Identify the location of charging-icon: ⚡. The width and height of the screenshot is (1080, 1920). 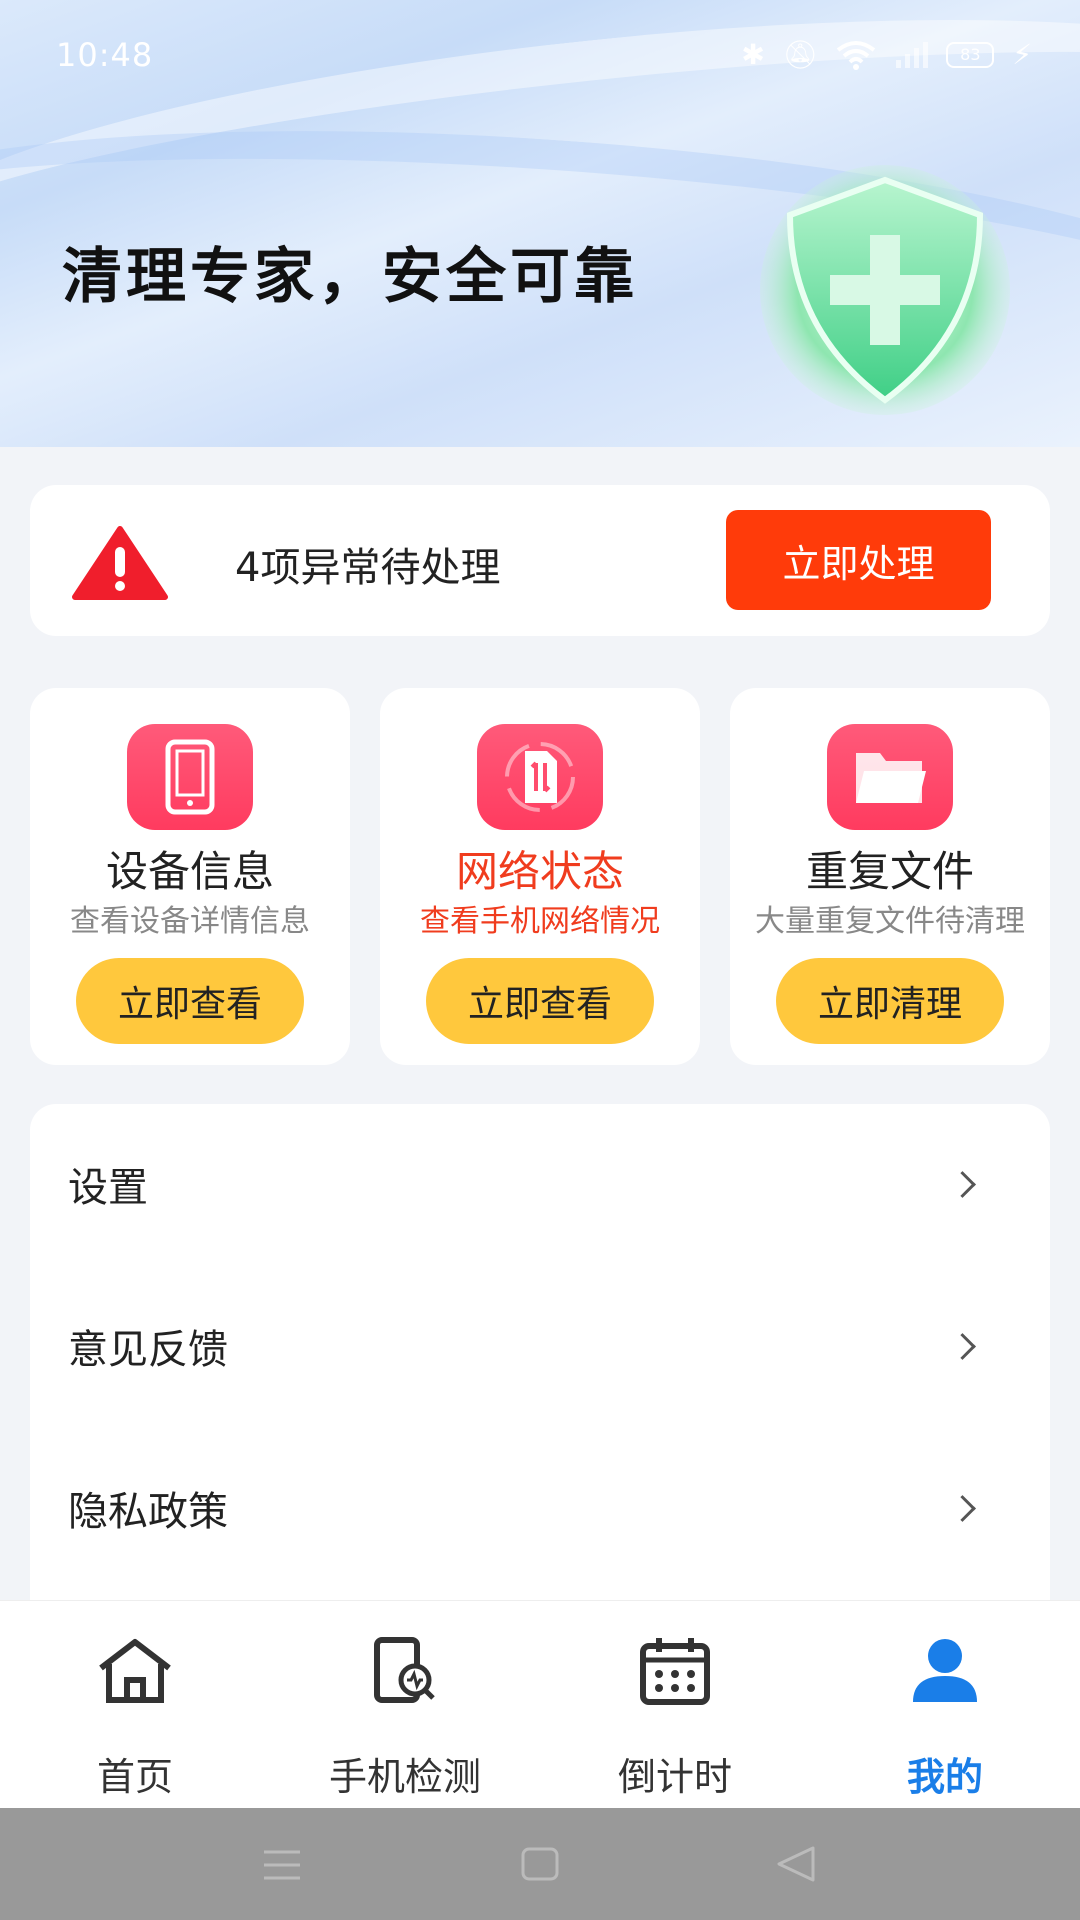
(1022, 54).